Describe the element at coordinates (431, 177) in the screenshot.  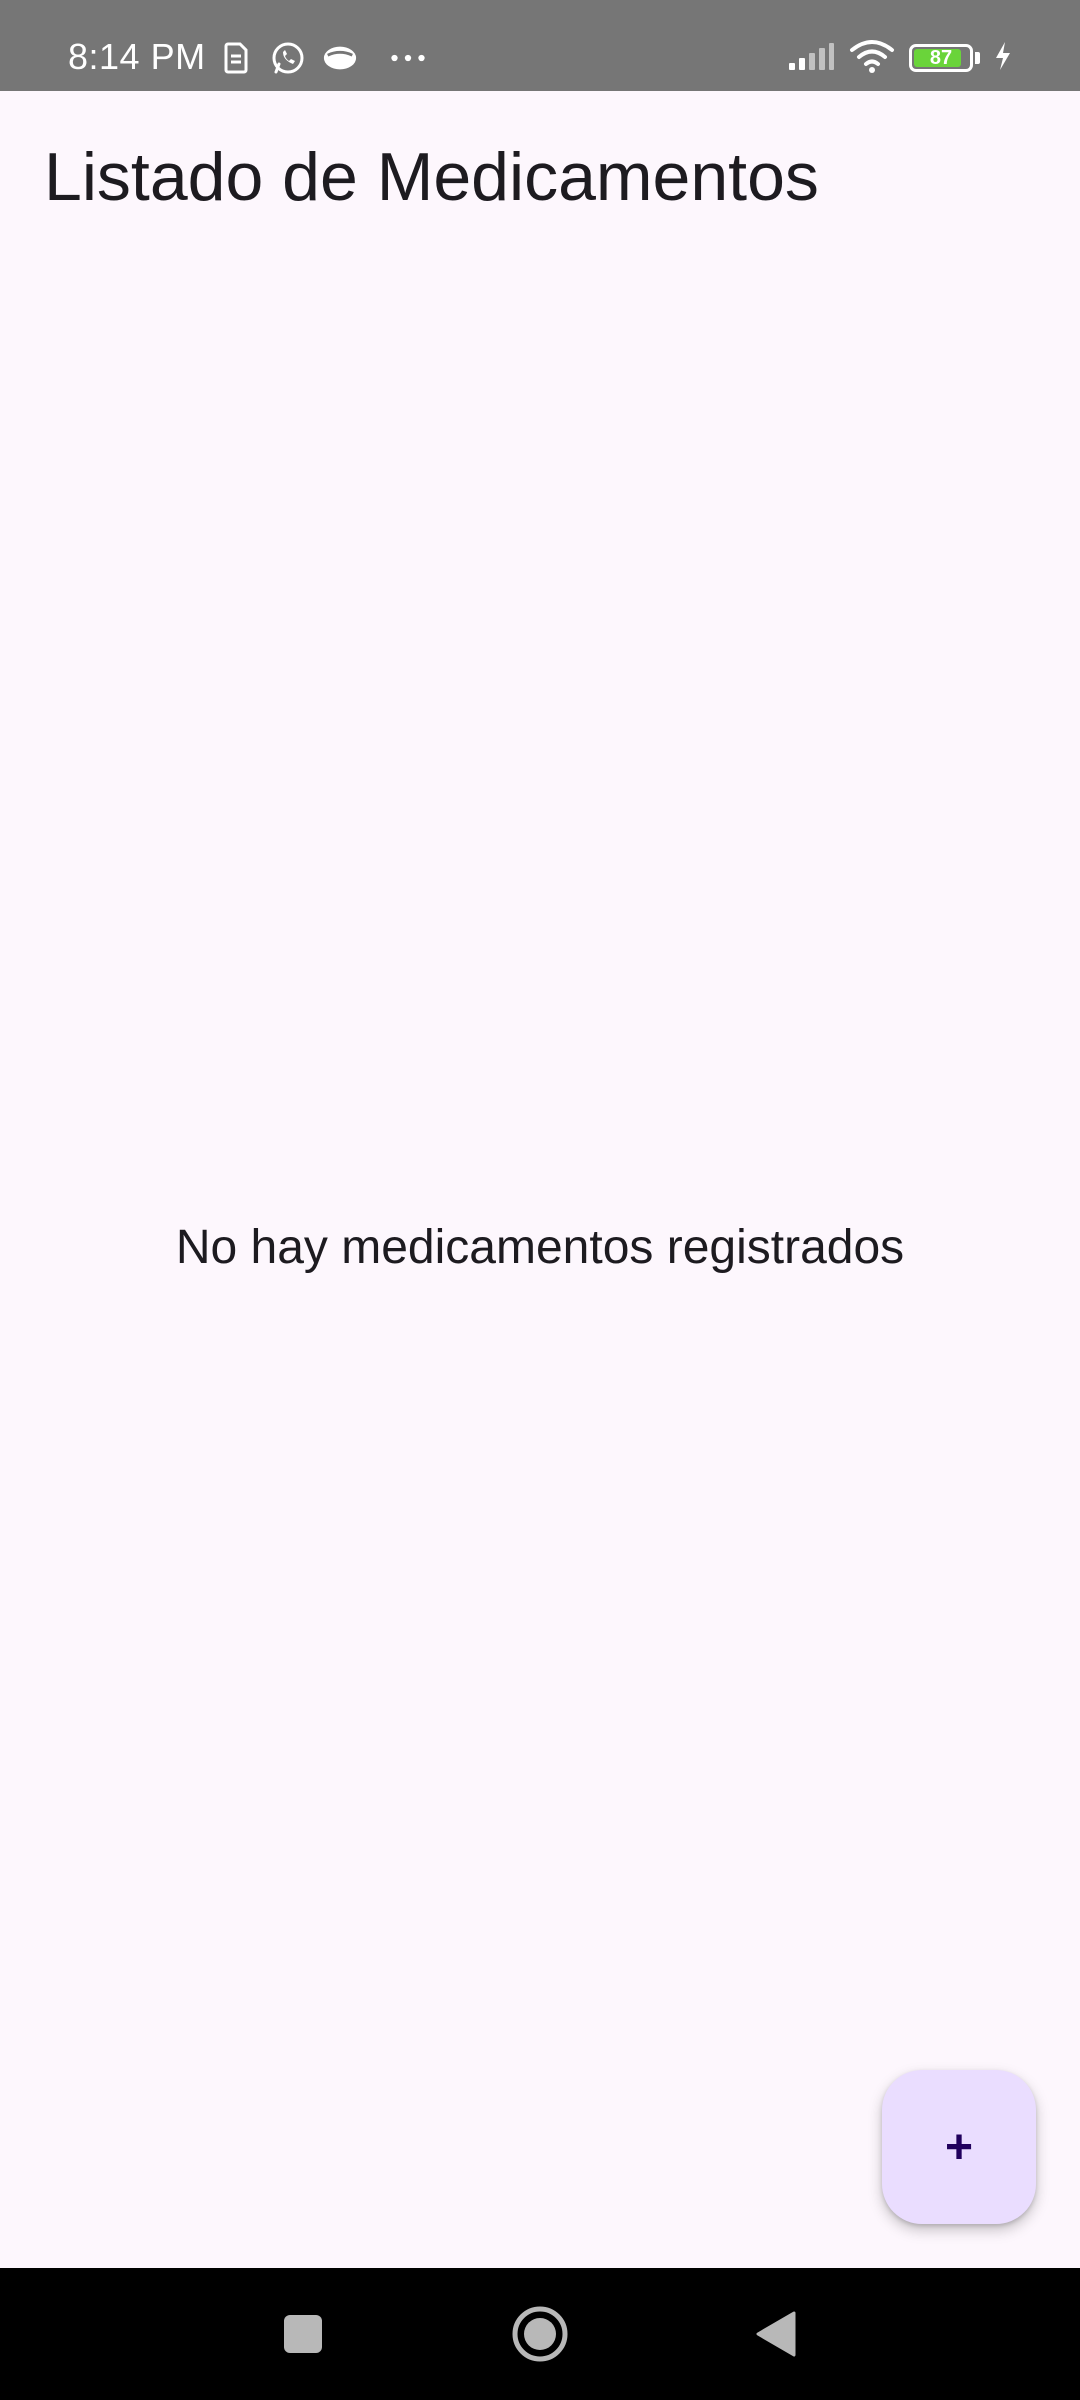
I see `page-title: Listado de Medicamentos` at that location.